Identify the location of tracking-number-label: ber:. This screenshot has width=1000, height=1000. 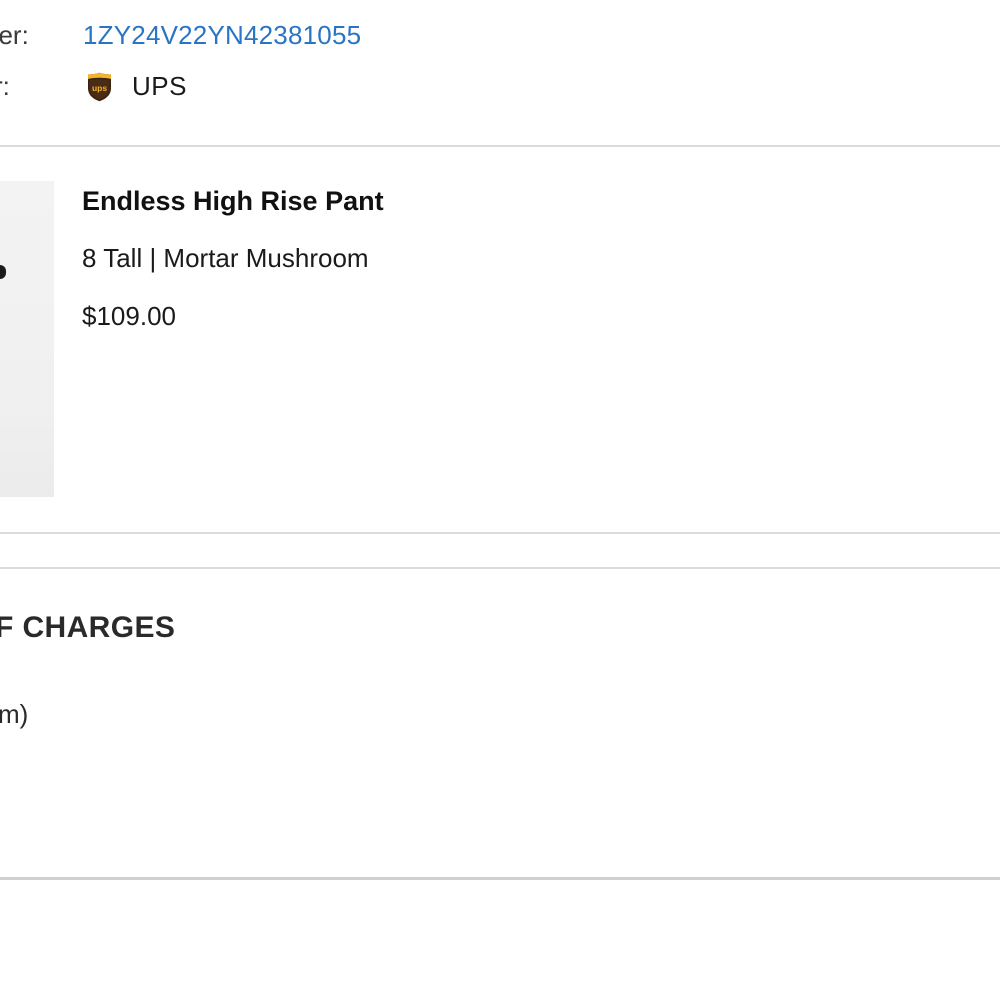
(14, 35).